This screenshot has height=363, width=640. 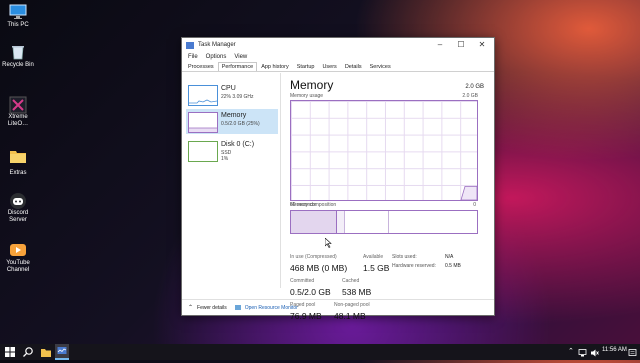 What do you see at coordinates (212, 308) in the screenshot?
I see `fewer-details-link: Fewer details` at bounding box center [212, 308].